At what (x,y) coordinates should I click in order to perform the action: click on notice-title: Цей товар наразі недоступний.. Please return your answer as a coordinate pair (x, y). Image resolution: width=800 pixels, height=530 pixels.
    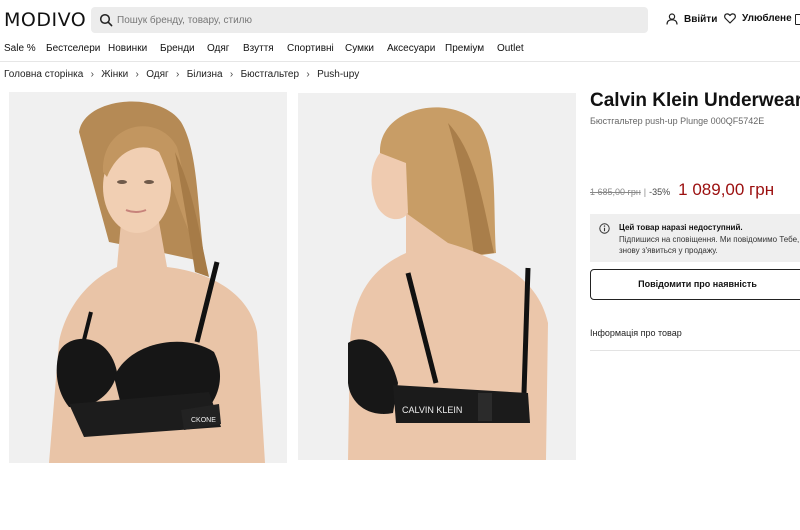
    Looking at the image, I should click on (681, 227).